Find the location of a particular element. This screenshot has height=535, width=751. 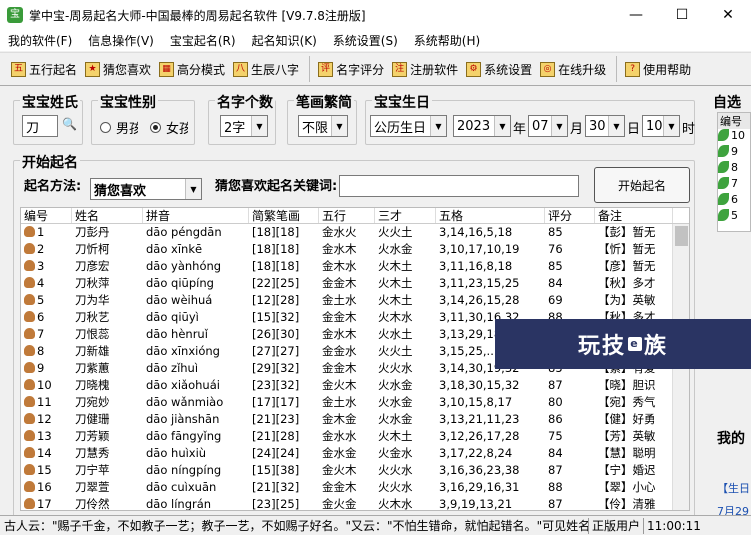

cell-text: 金金木 is located at coordinates (339, 368).